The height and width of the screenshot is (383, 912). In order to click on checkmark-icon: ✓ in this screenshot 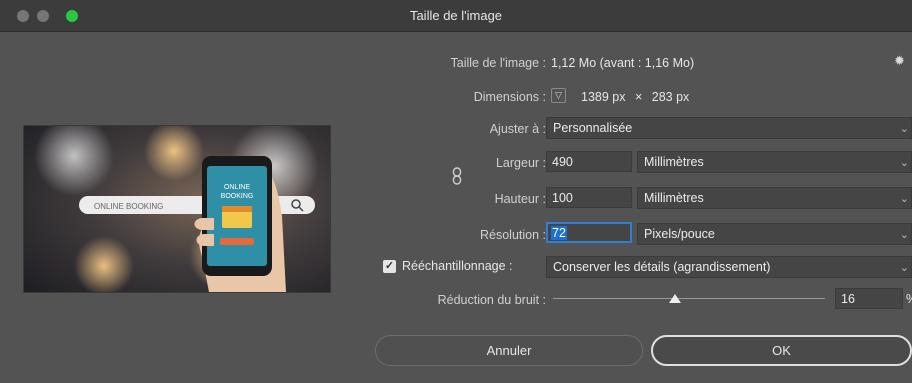, I will do `click(389, 266)`.